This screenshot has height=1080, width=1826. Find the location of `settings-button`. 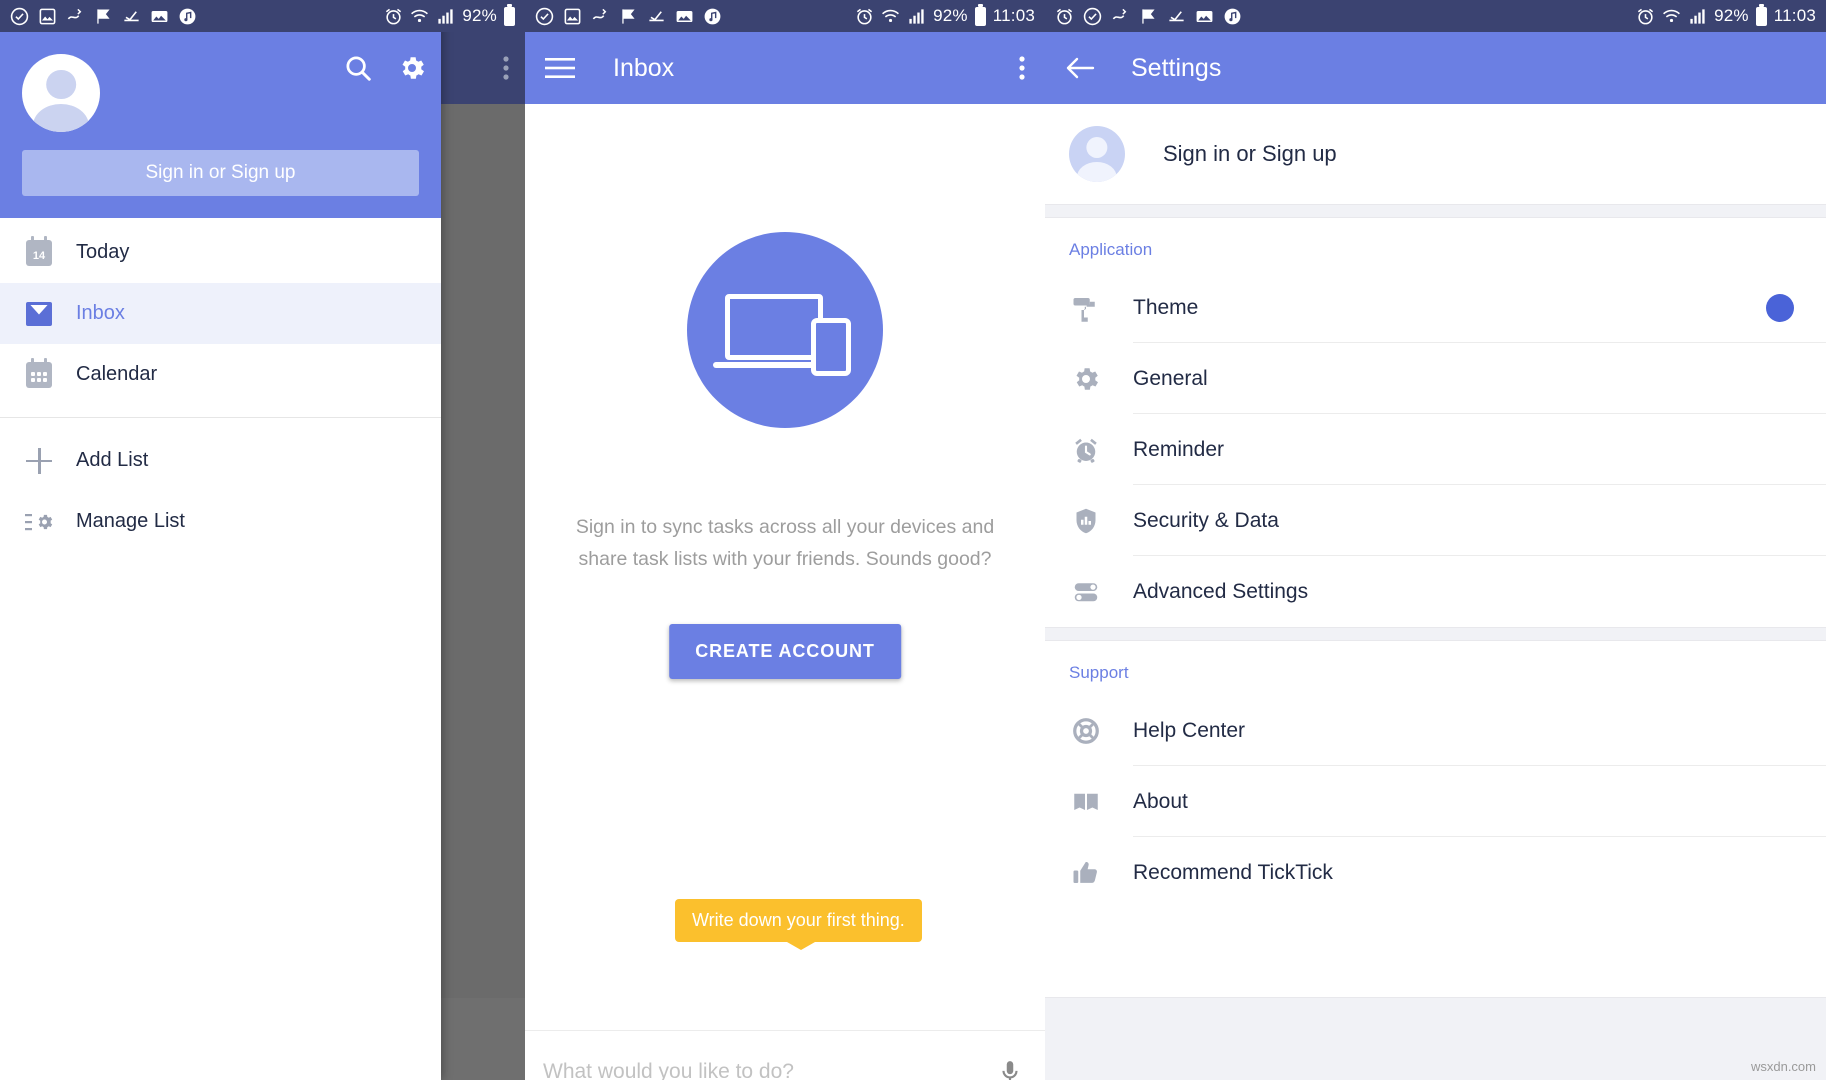

settings-button is located at coordinates (412, 68).